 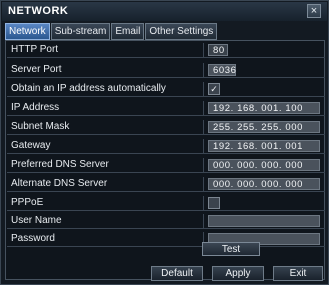 I want to click on obtain-ip-auto-row: Obtain an IP address automatically ✓, so click(x=166, y=89).